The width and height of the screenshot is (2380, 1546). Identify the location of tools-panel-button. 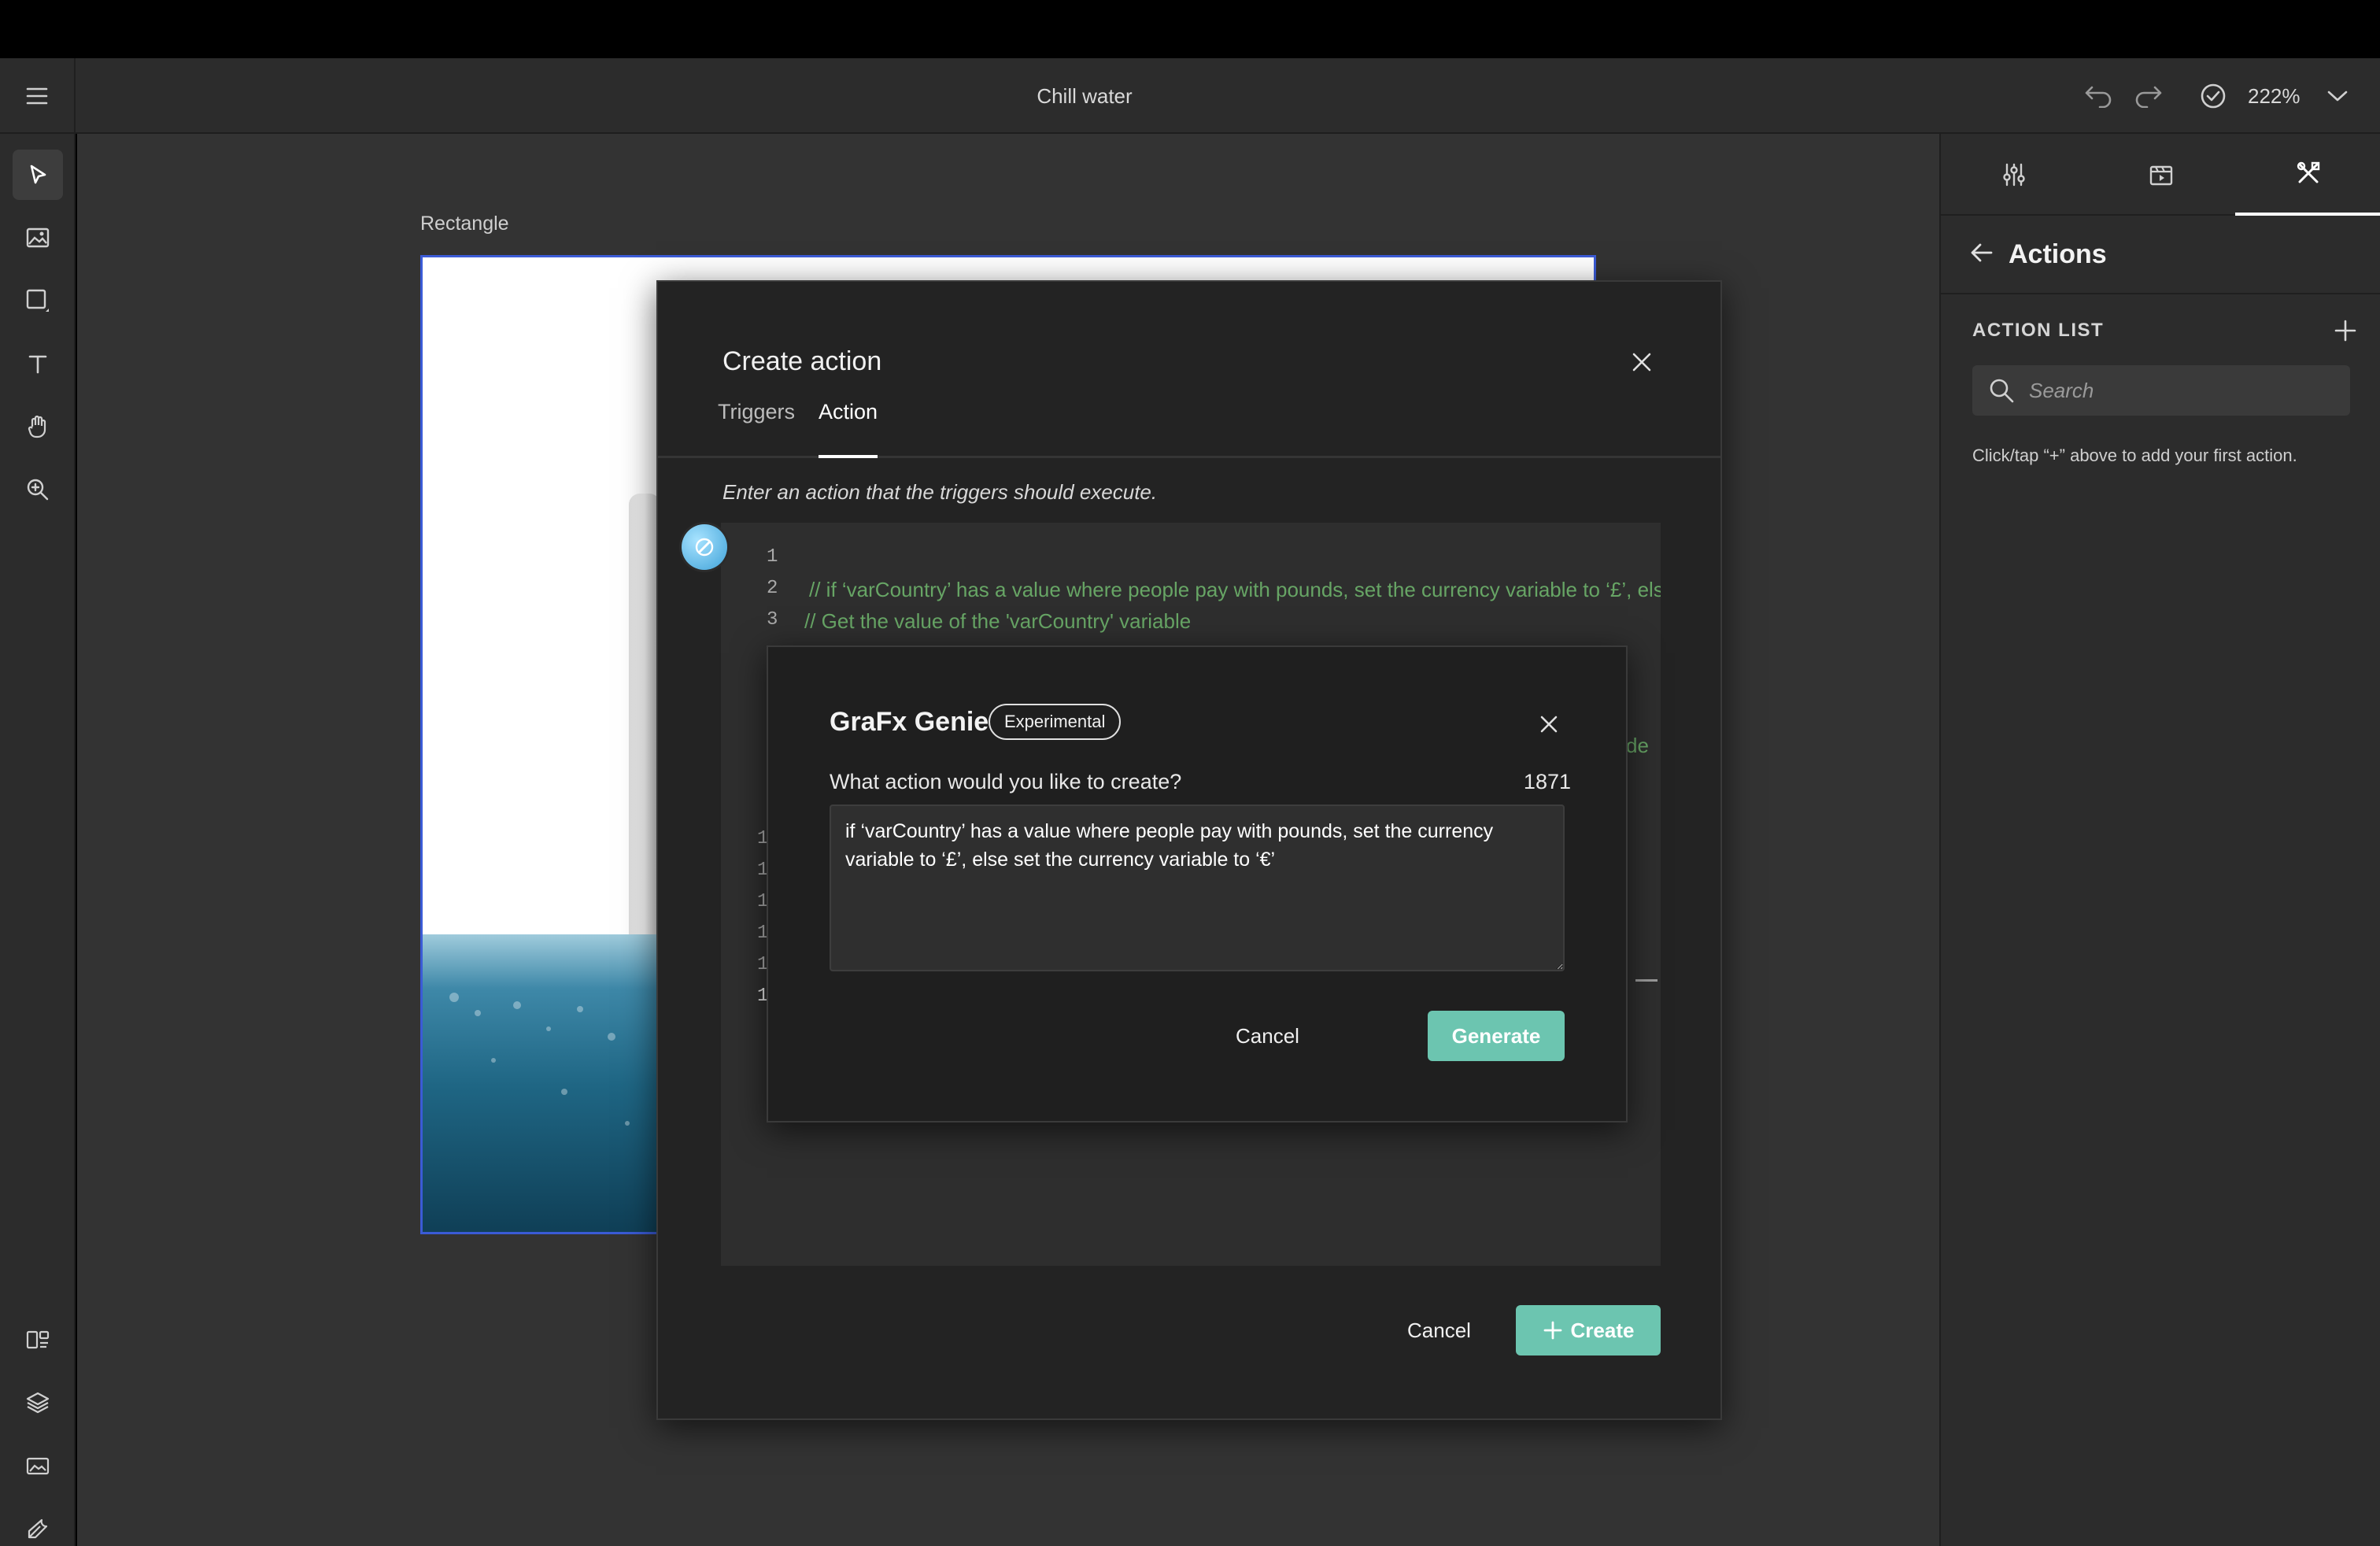
(38, 1525).